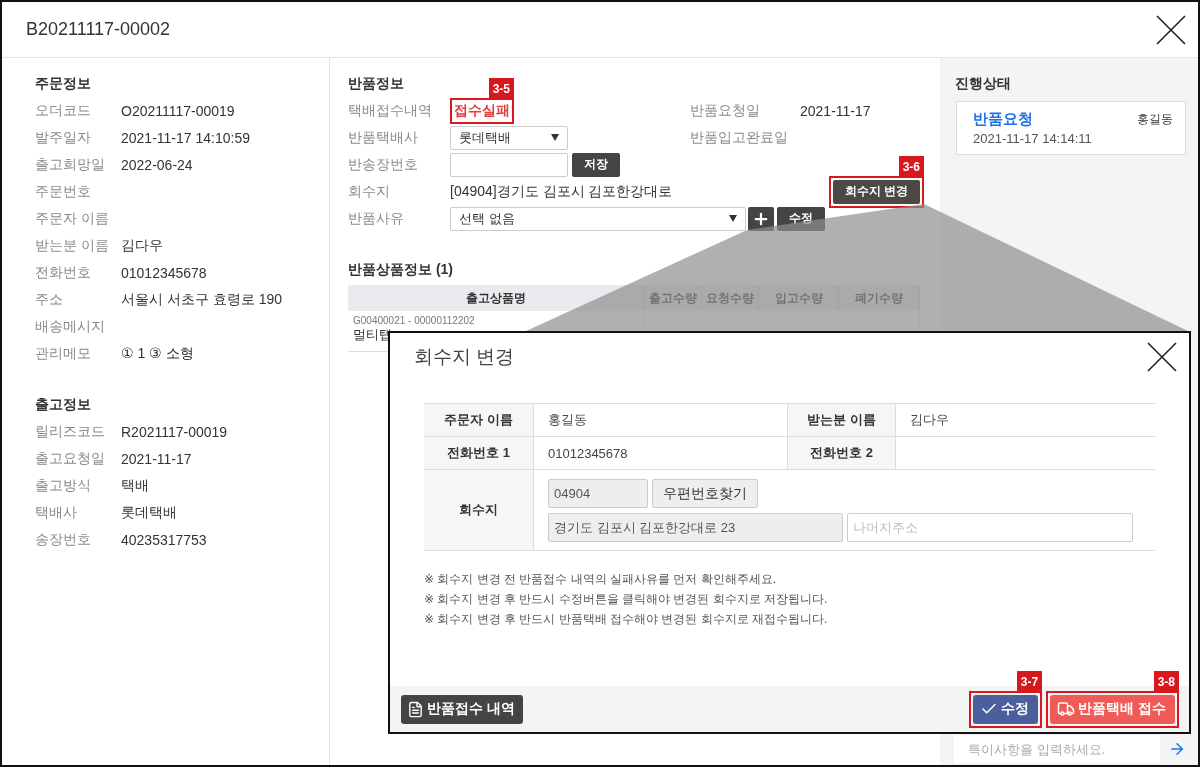 This screenshot has height=767, width=1200. Describe the element at coordinates (464, 357) in the screenshot. I see `dialog-title: 회수지 변경` at that location.